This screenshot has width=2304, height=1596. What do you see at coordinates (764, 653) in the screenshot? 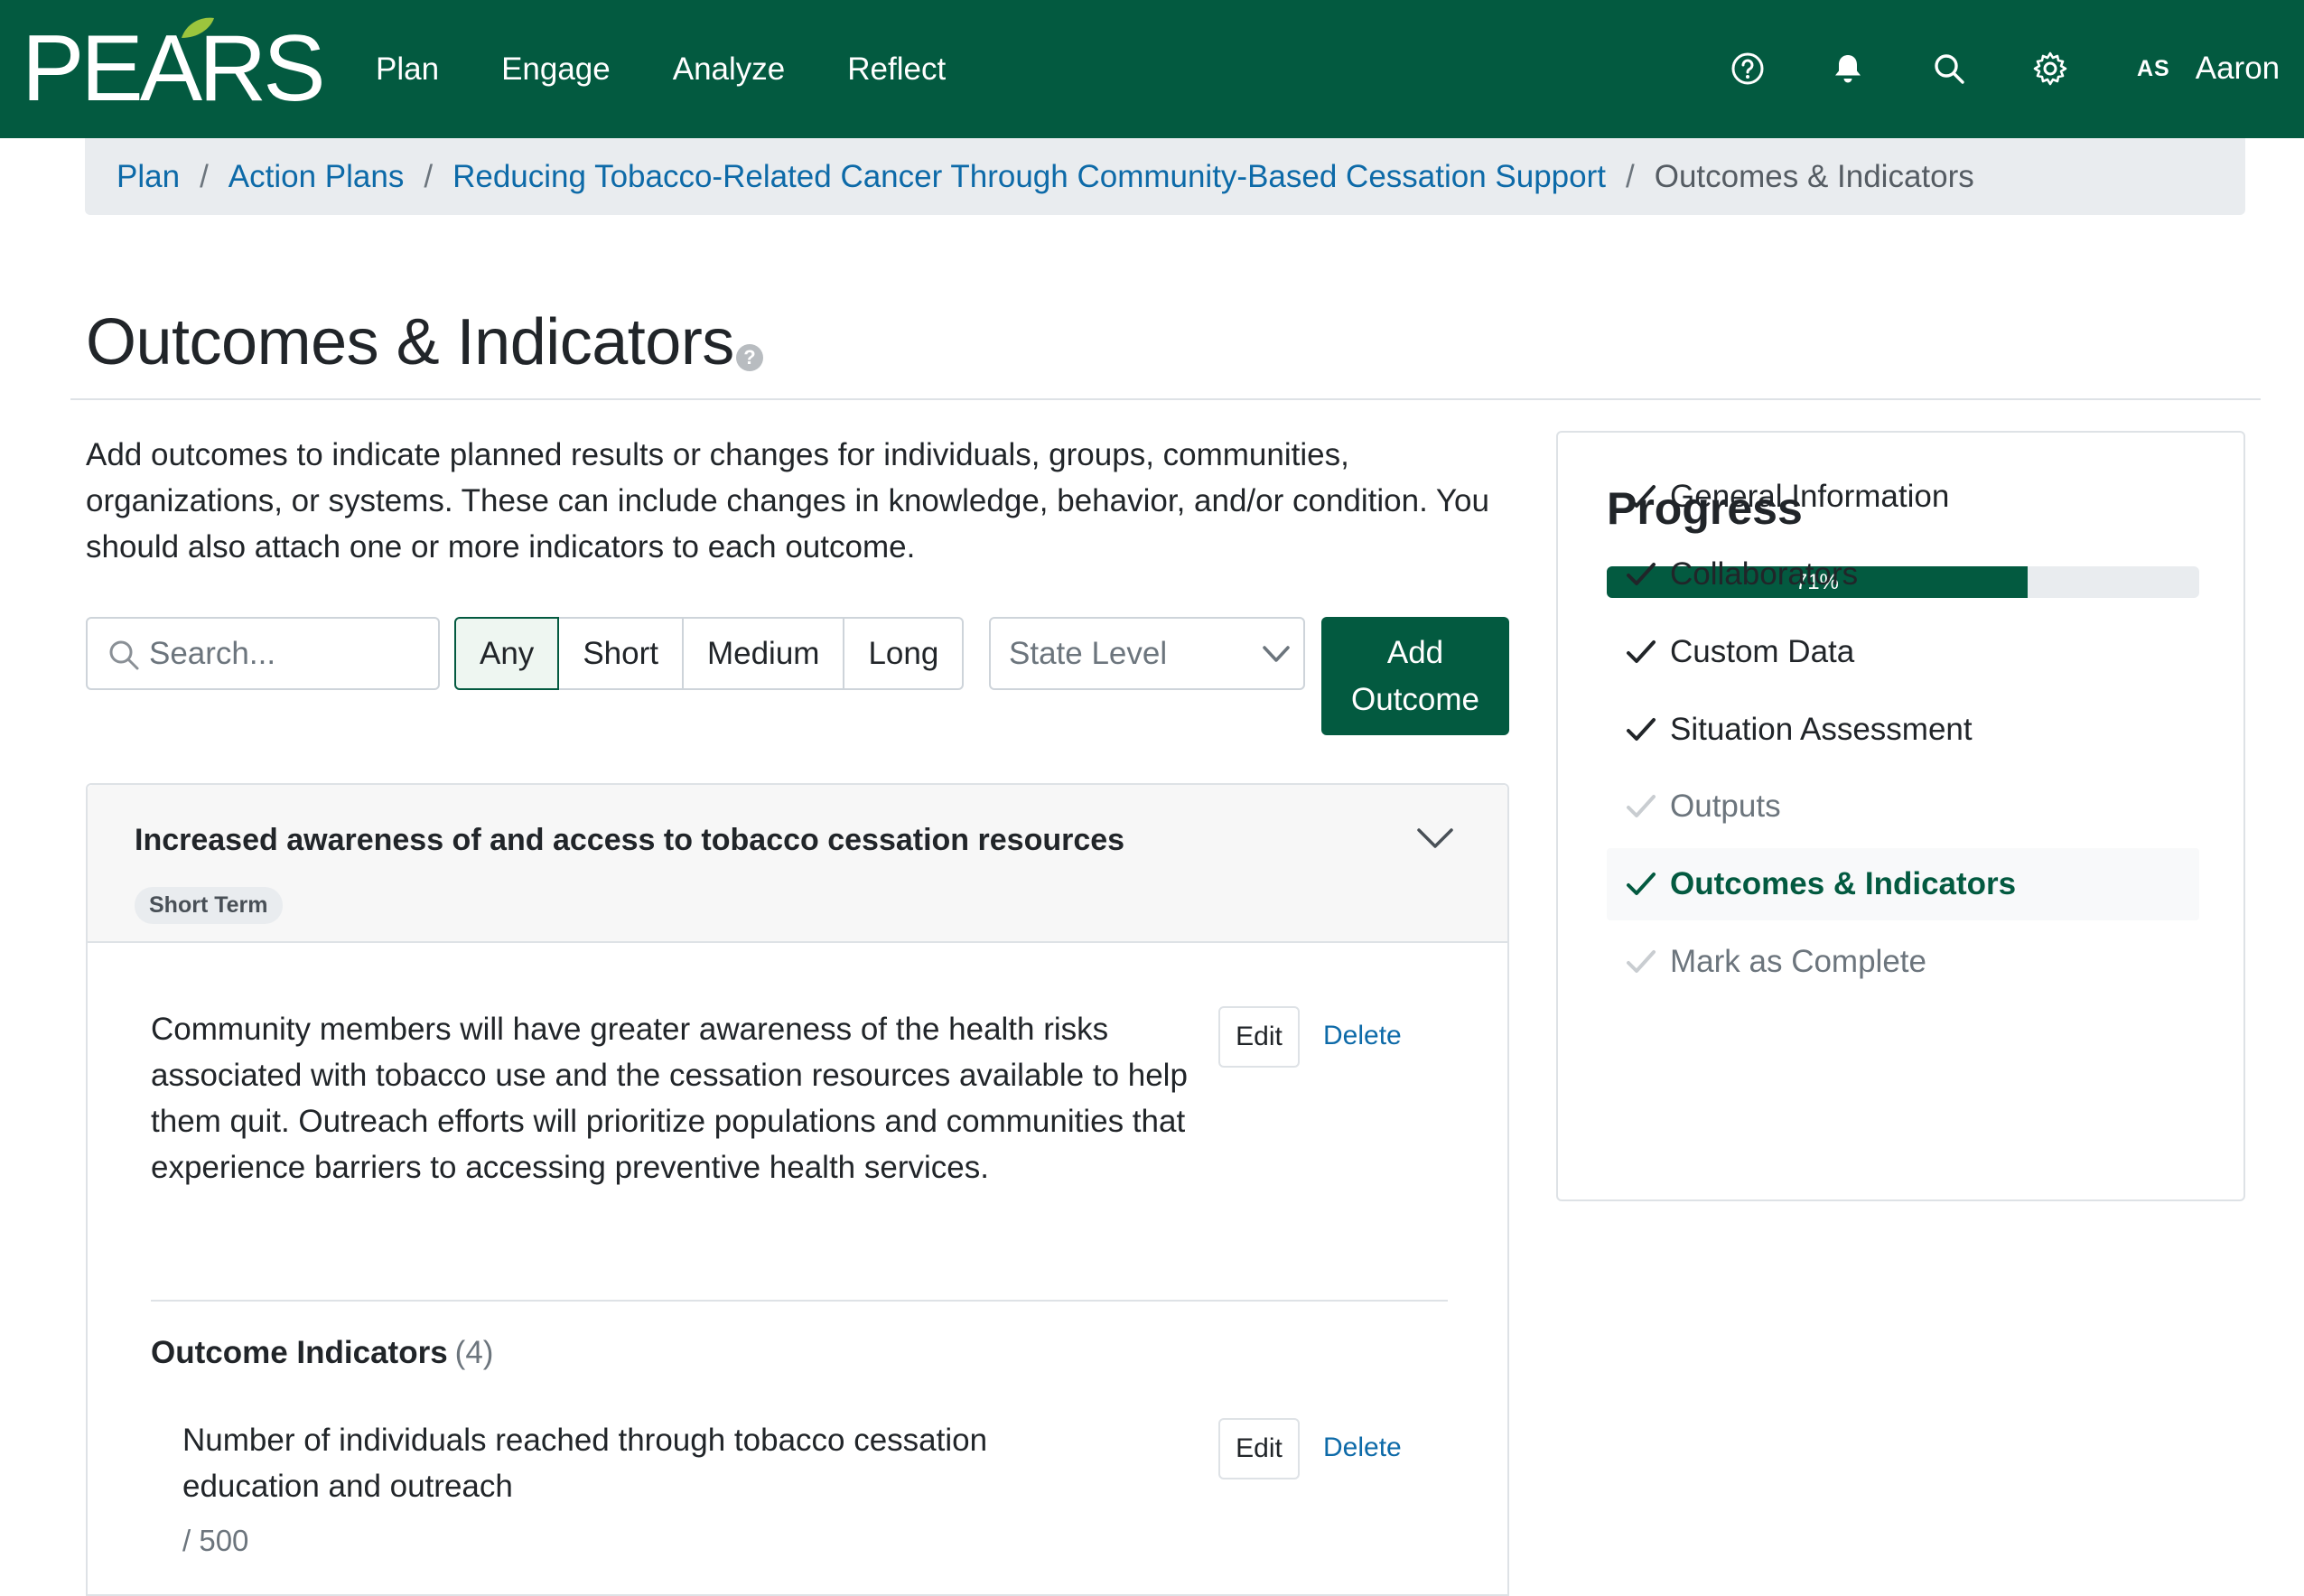
I see `filter-medium: Medium` at bounding box center [764, 653].